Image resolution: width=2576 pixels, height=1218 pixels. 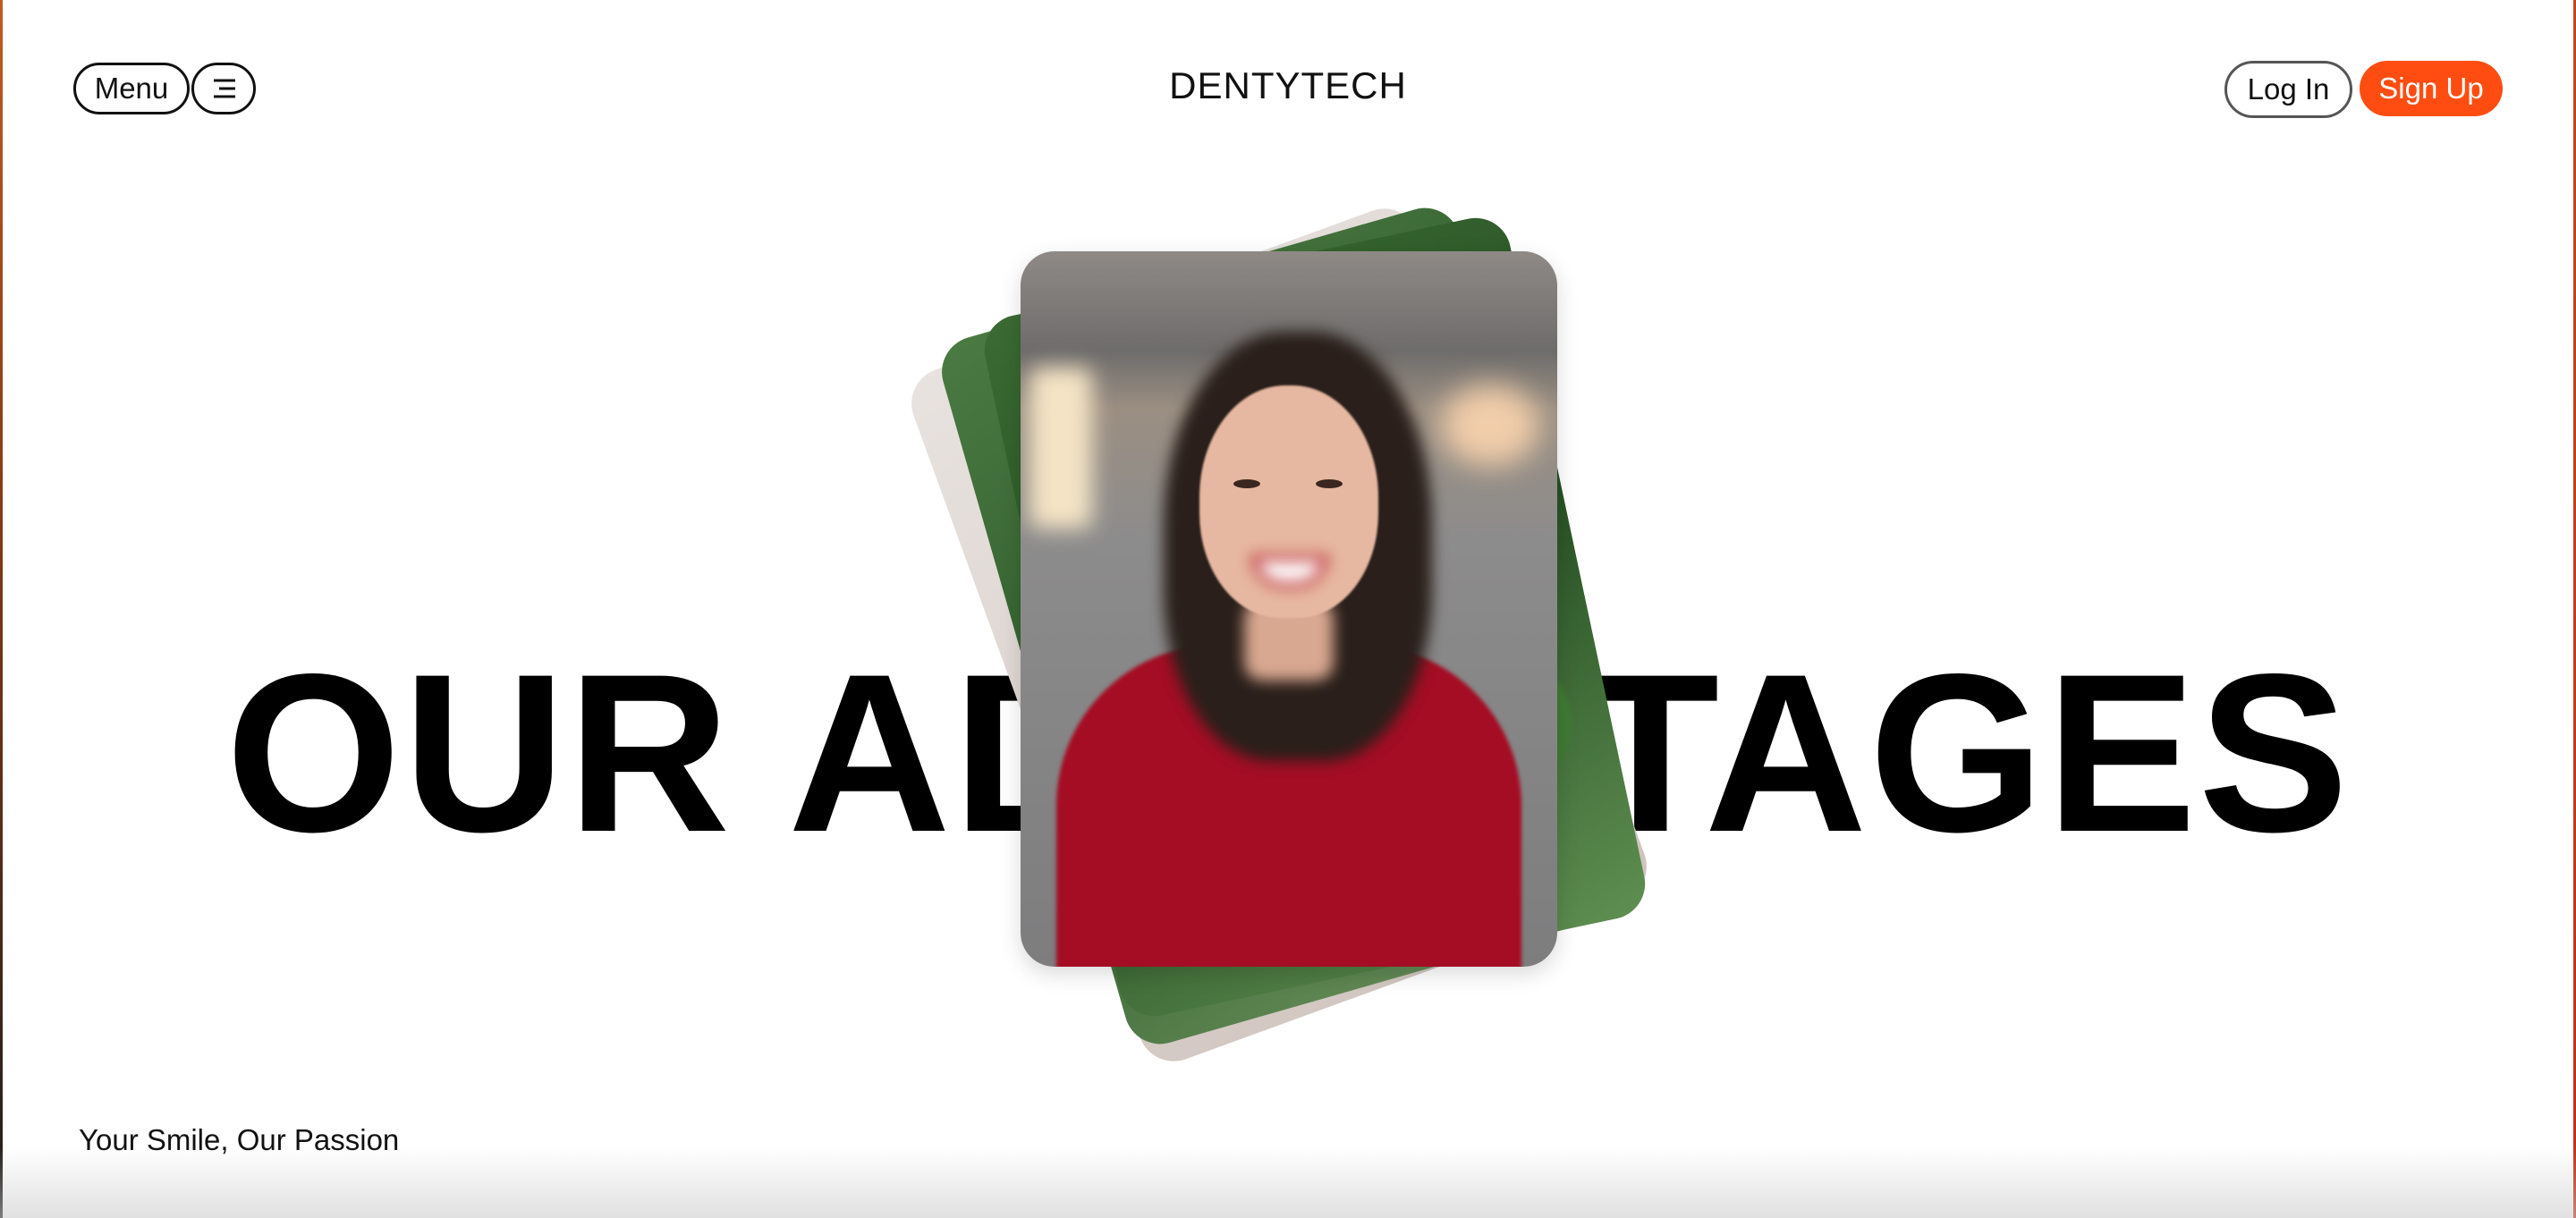 I want to click on auth-buttons: Log In Sign Up, so click(x=2363, y=89).